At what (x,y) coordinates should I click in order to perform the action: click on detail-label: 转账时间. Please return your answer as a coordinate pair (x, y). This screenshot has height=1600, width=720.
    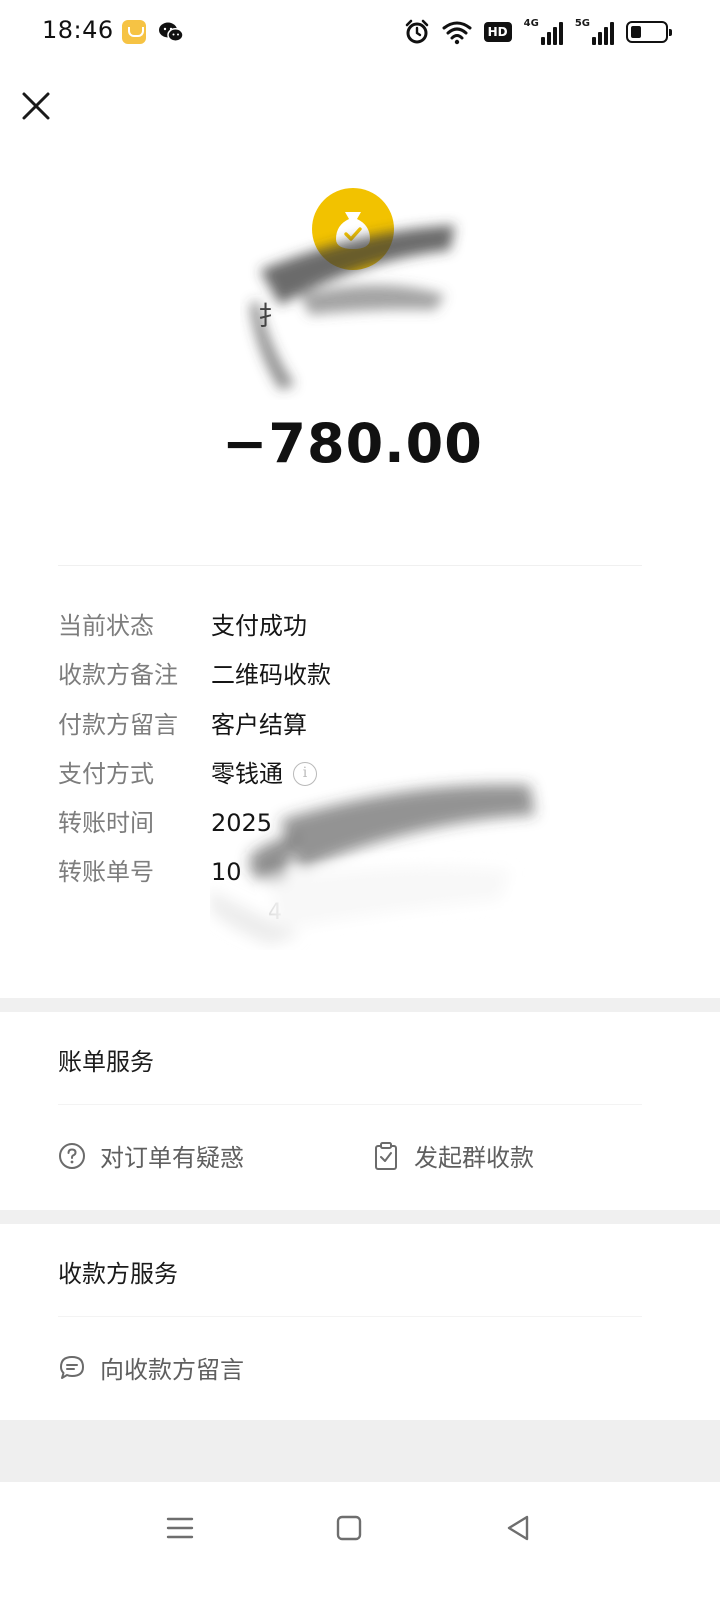
    Looking at the image, I should click on (106, 823).